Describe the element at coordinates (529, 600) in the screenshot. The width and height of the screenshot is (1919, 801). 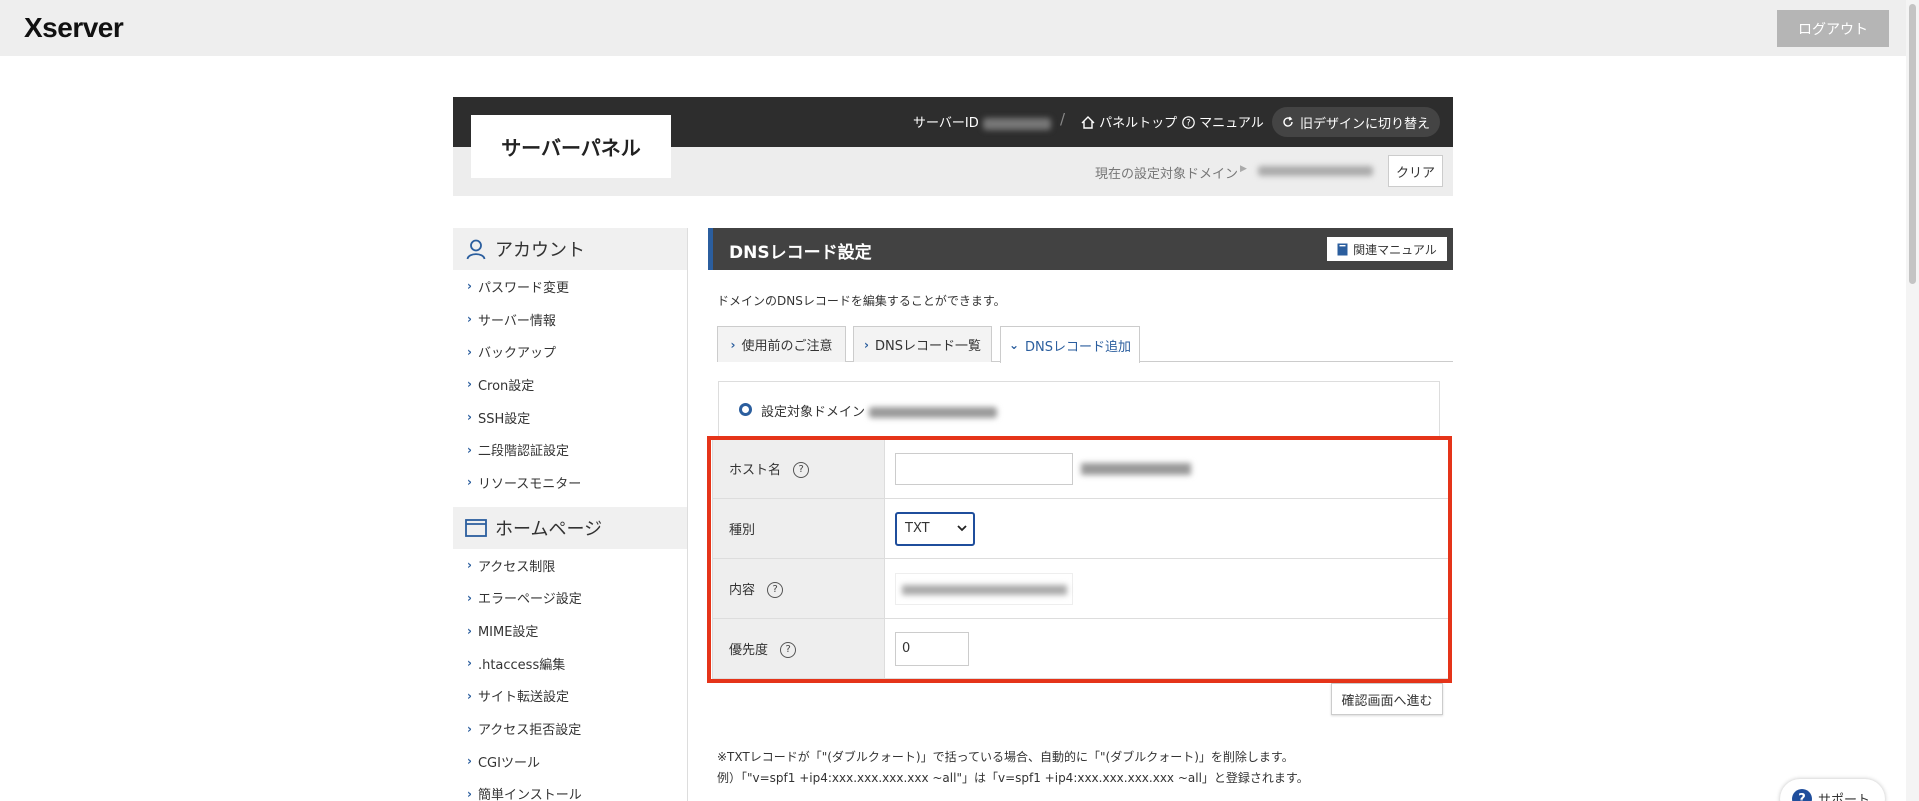
I see `sidebar-item-label: エラーページ設定` at that location.